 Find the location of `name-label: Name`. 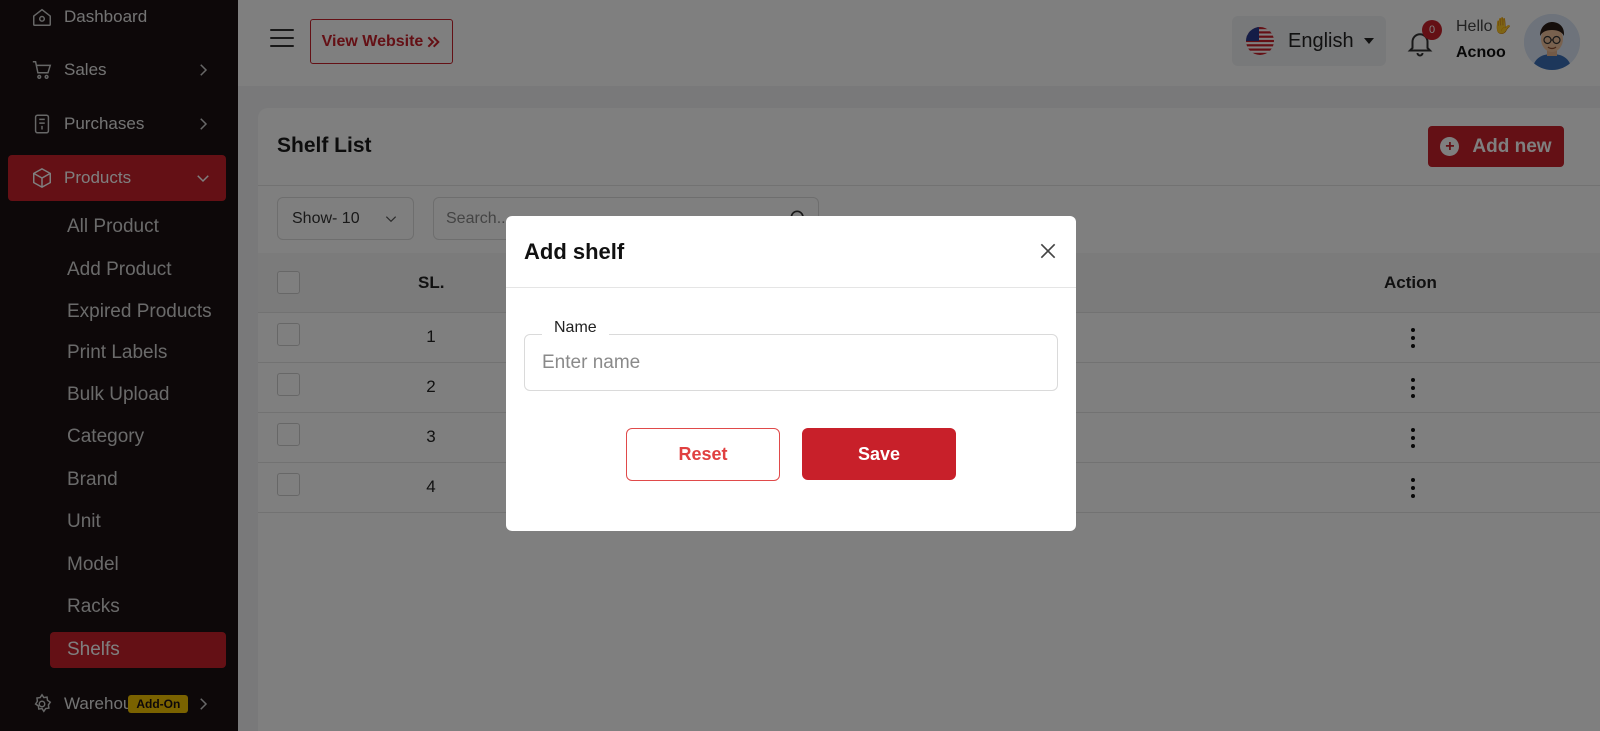

name-label: Name is located at coordinates (575, 328).